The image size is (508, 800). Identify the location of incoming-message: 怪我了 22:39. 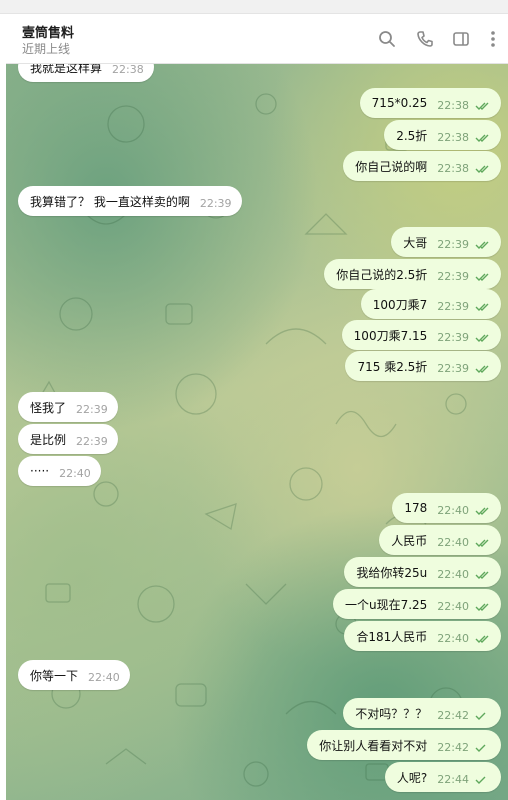
(68, 407).